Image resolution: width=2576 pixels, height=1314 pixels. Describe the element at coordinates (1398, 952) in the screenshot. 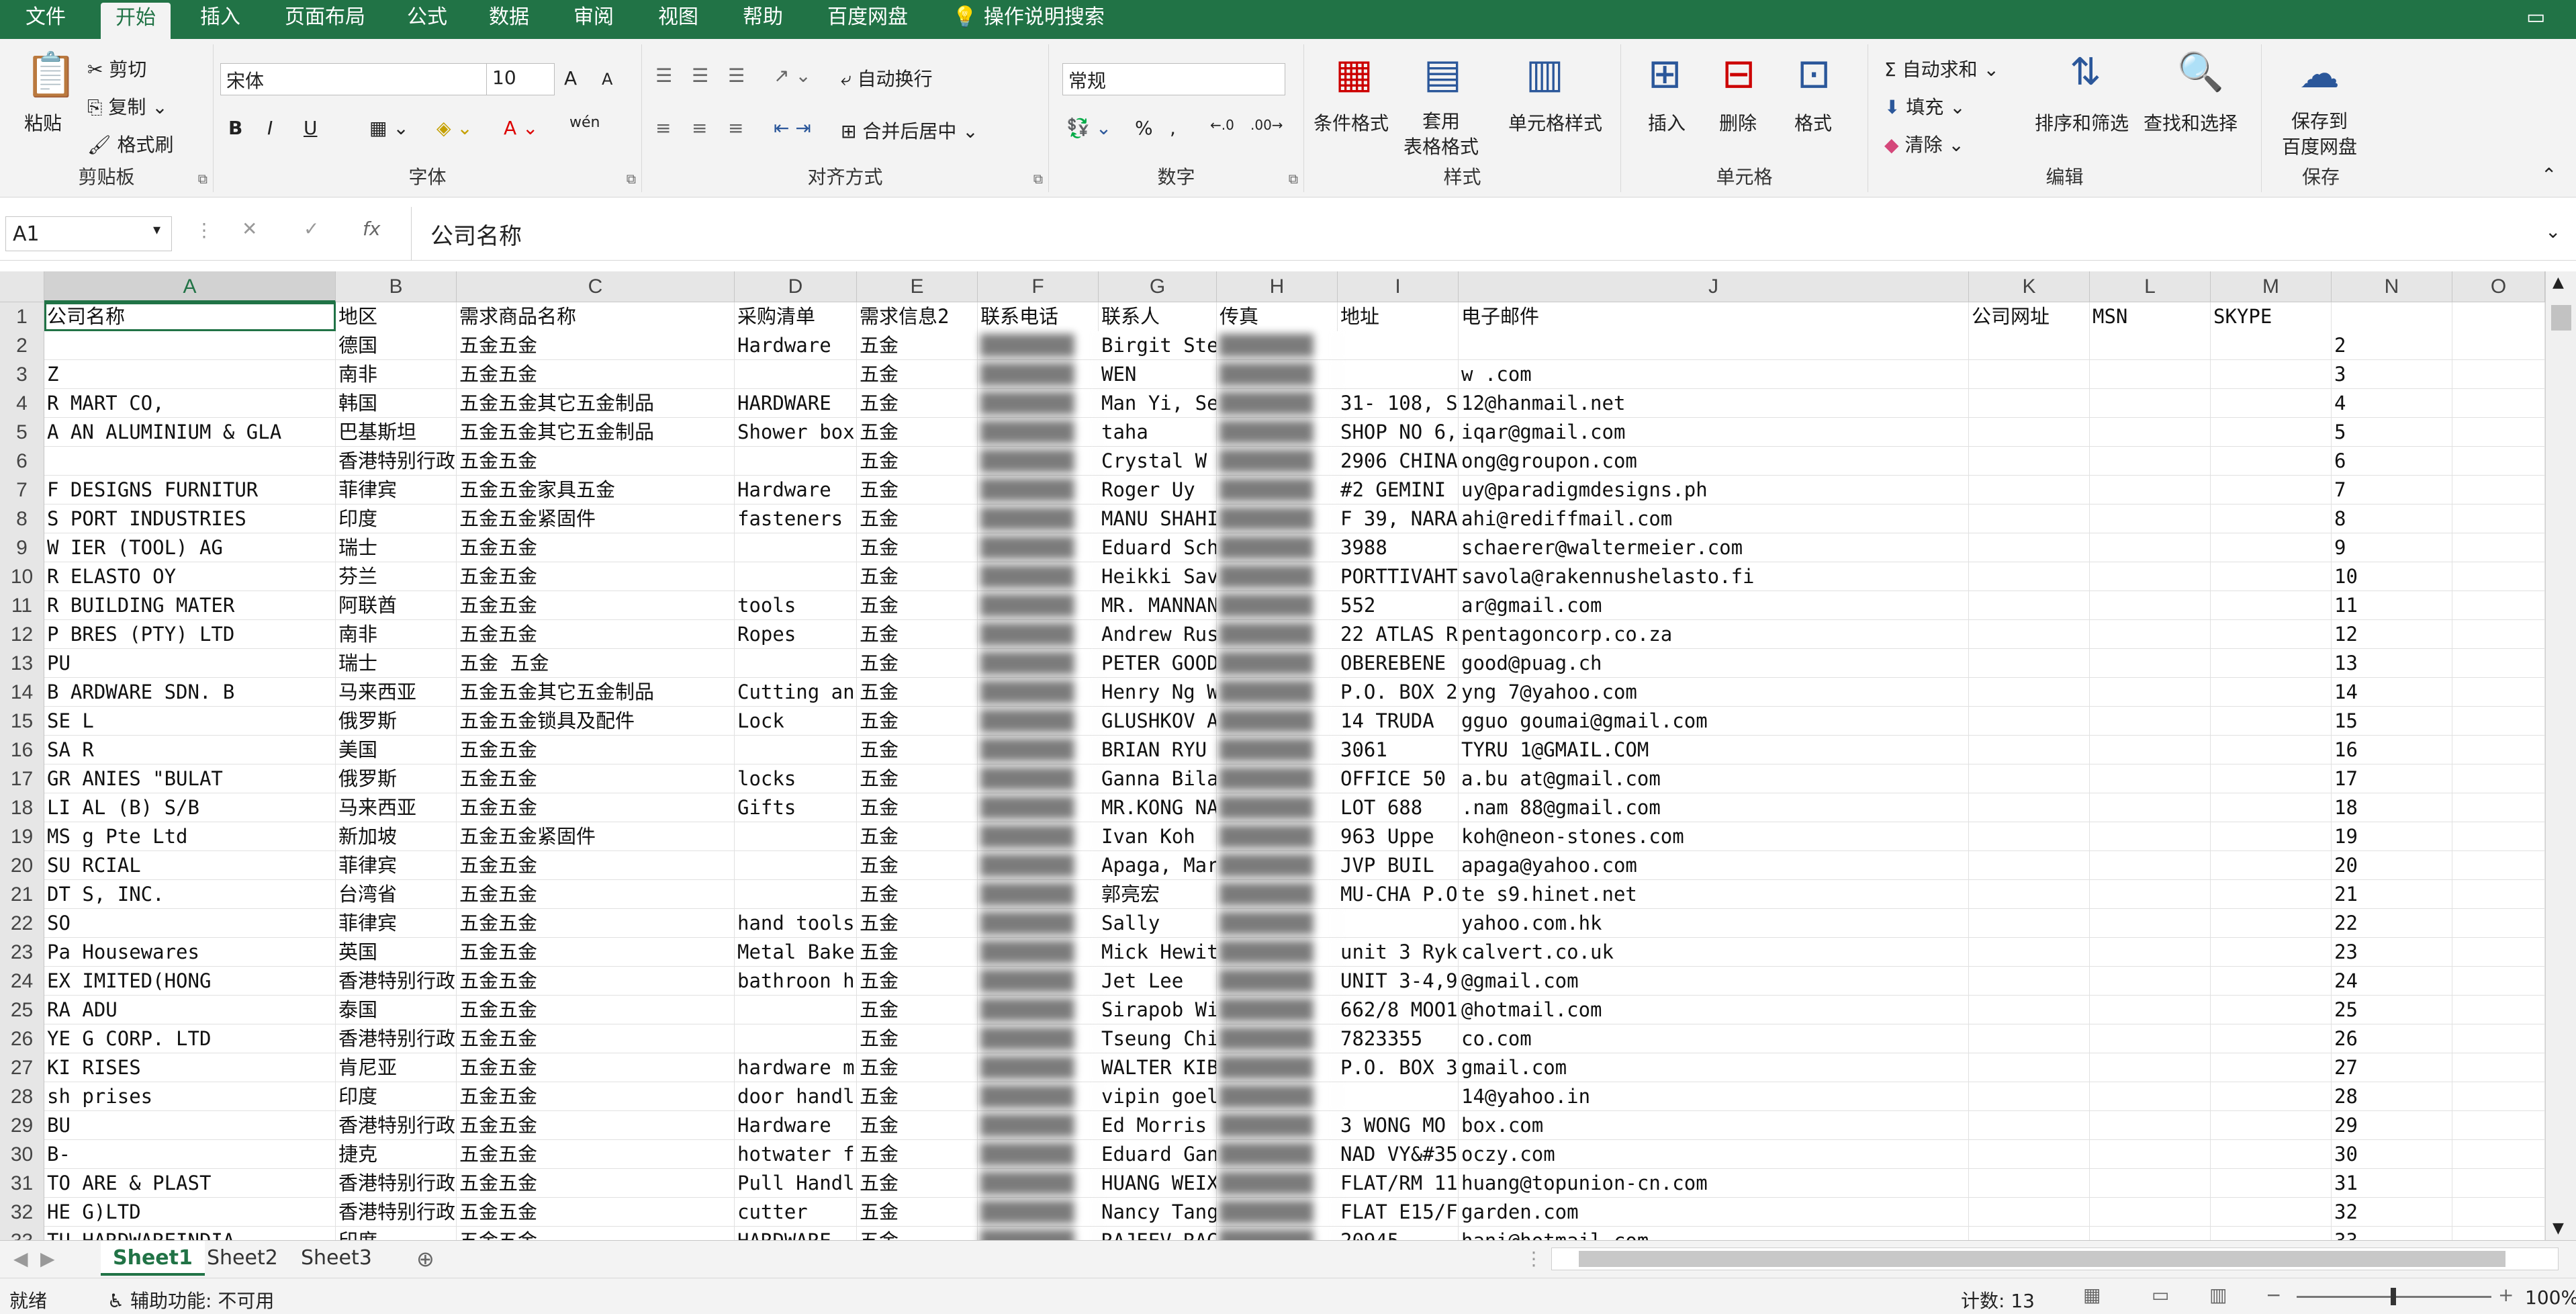

I see `table-cell: unit 3 Ryk` at that location.